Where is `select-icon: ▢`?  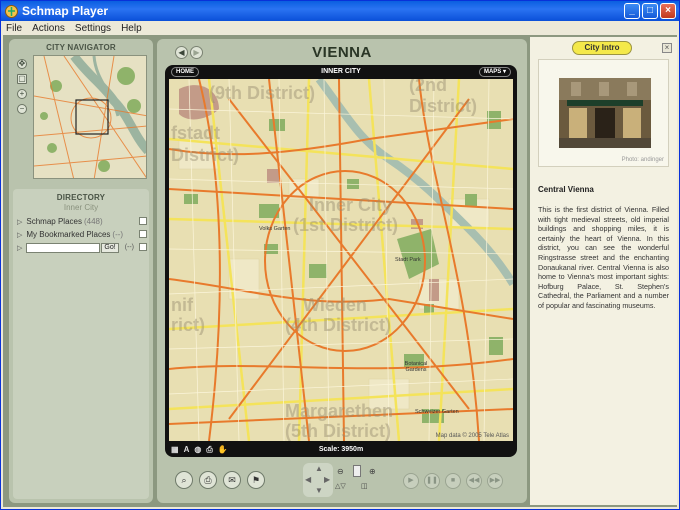 select-icon: ▢ is located at coordinates (22, 79).